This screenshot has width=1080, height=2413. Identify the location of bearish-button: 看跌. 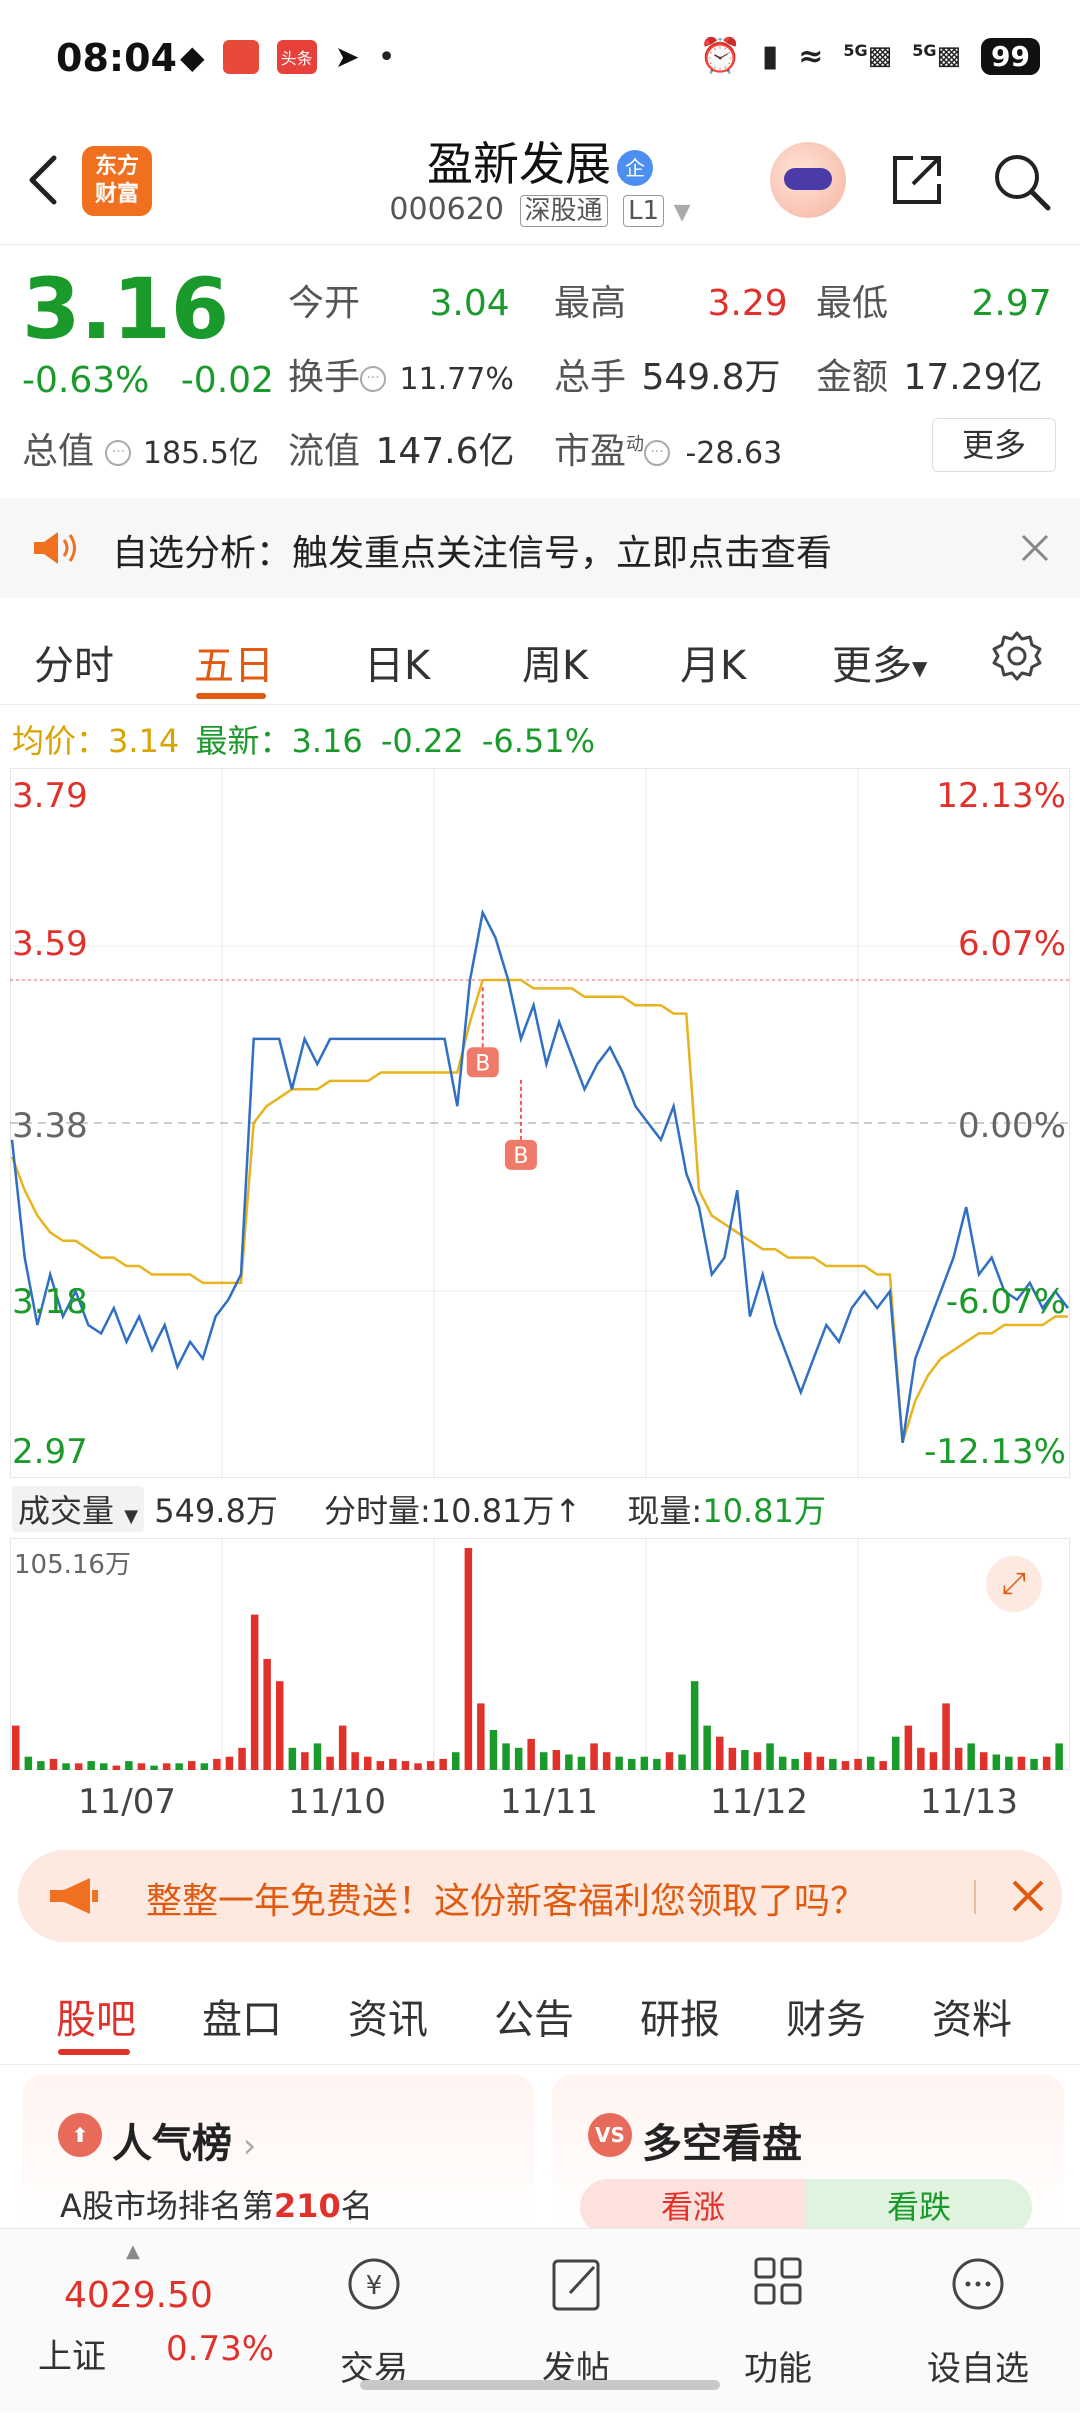
(919, 2207).